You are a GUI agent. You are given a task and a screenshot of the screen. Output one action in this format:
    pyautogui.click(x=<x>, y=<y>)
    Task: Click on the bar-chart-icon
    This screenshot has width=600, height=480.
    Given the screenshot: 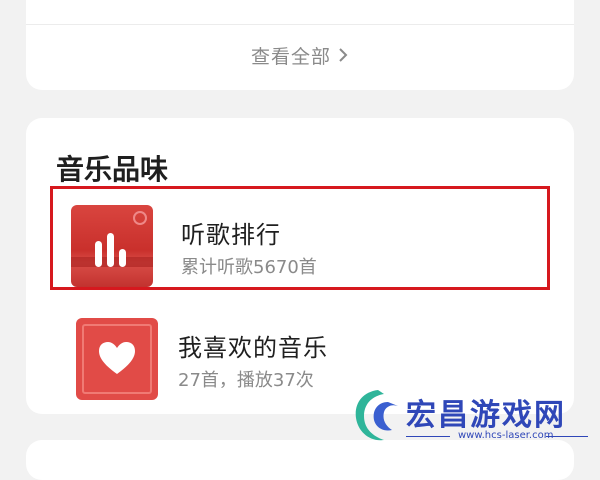 What is the action you would take?
    pyautogui.click(x=110, y=250)
    